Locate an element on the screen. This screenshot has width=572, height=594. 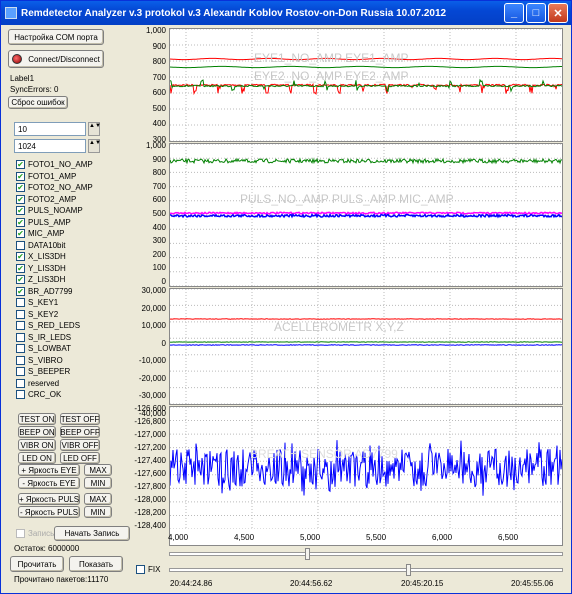
puls-brightness-plus-button: + Яркость PULS is located at coordinates (49, 499).